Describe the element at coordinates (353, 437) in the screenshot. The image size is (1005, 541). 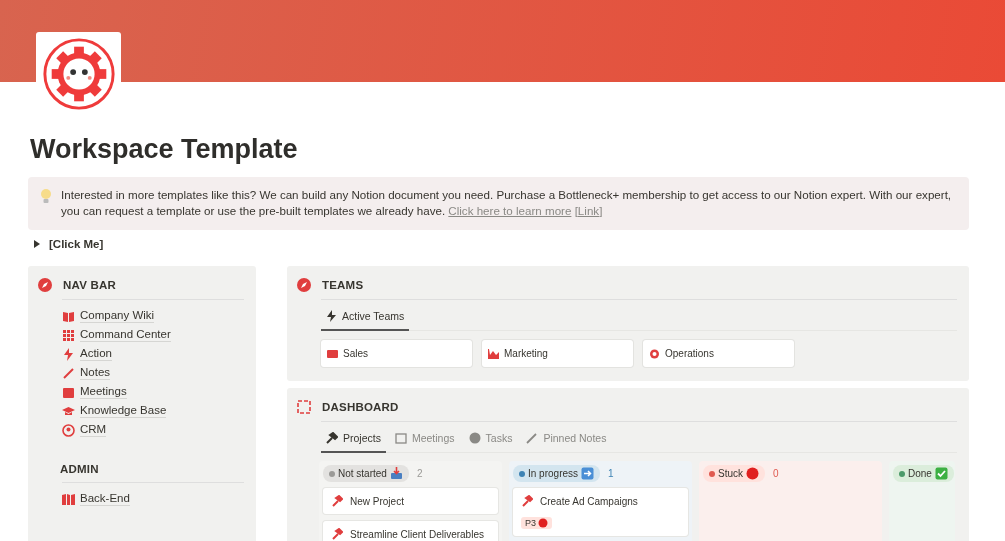
I see `view-tab: Projects` at that location.